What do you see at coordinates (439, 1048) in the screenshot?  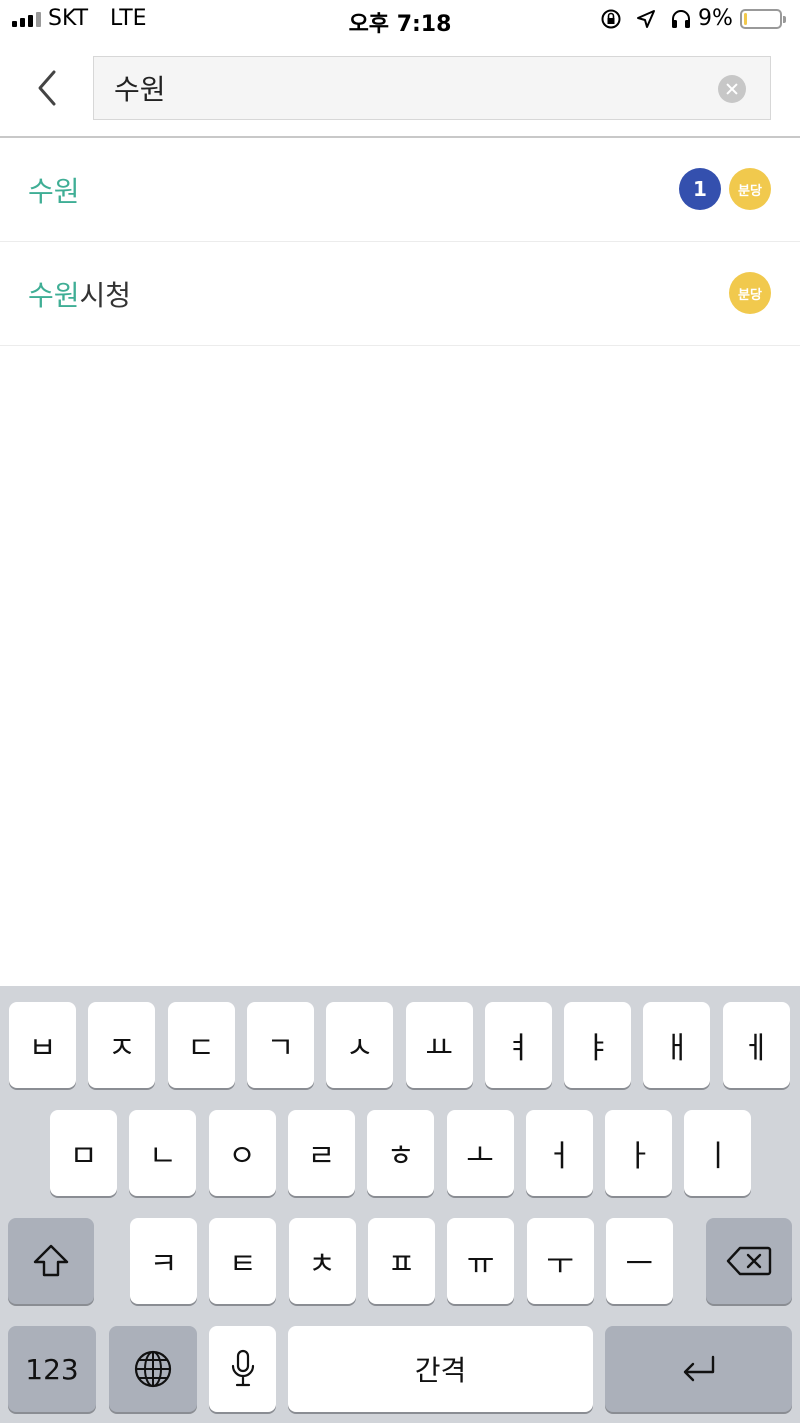 I see `key-label: ㅛ` at bounding box center [439, 1048].